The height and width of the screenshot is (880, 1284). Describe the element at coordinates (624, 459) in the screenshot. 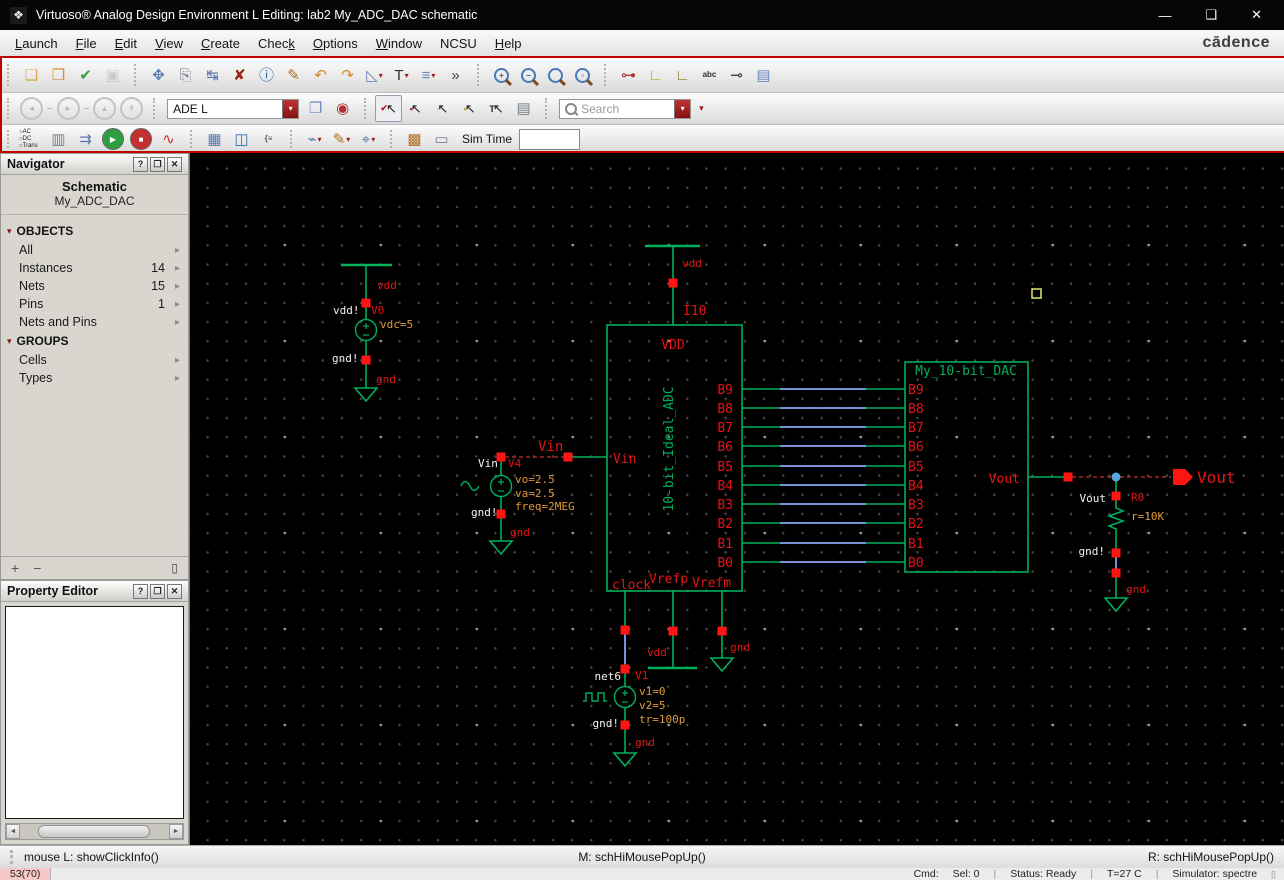

I see `label-vin: Vin` at that location.